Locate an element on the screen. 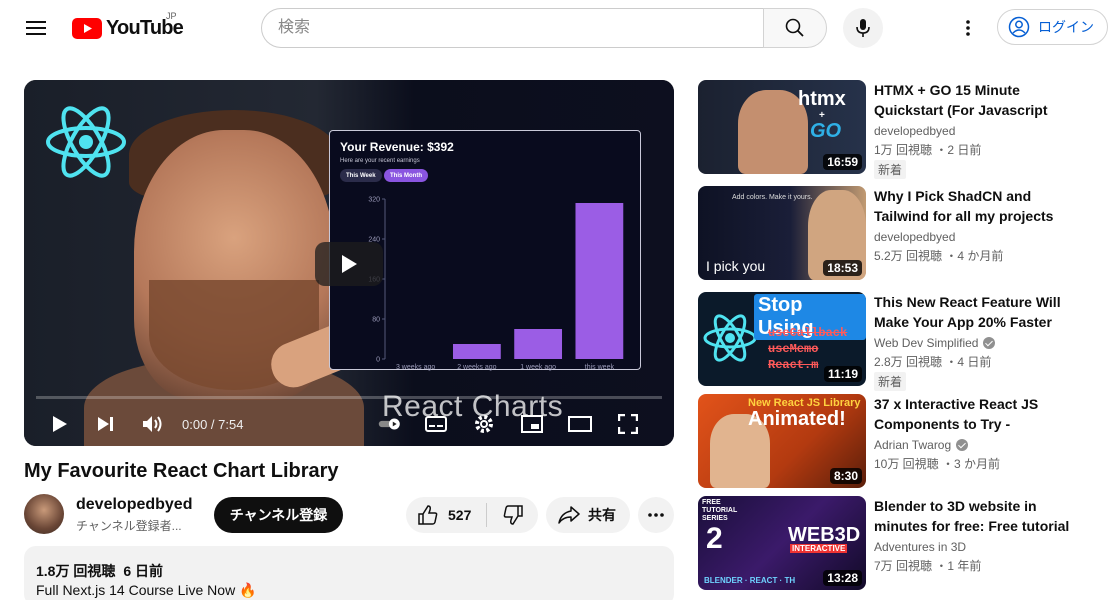 This screenshot has width=1109, height=600. thumbs-up-icon is located at coordinates (428, 515).